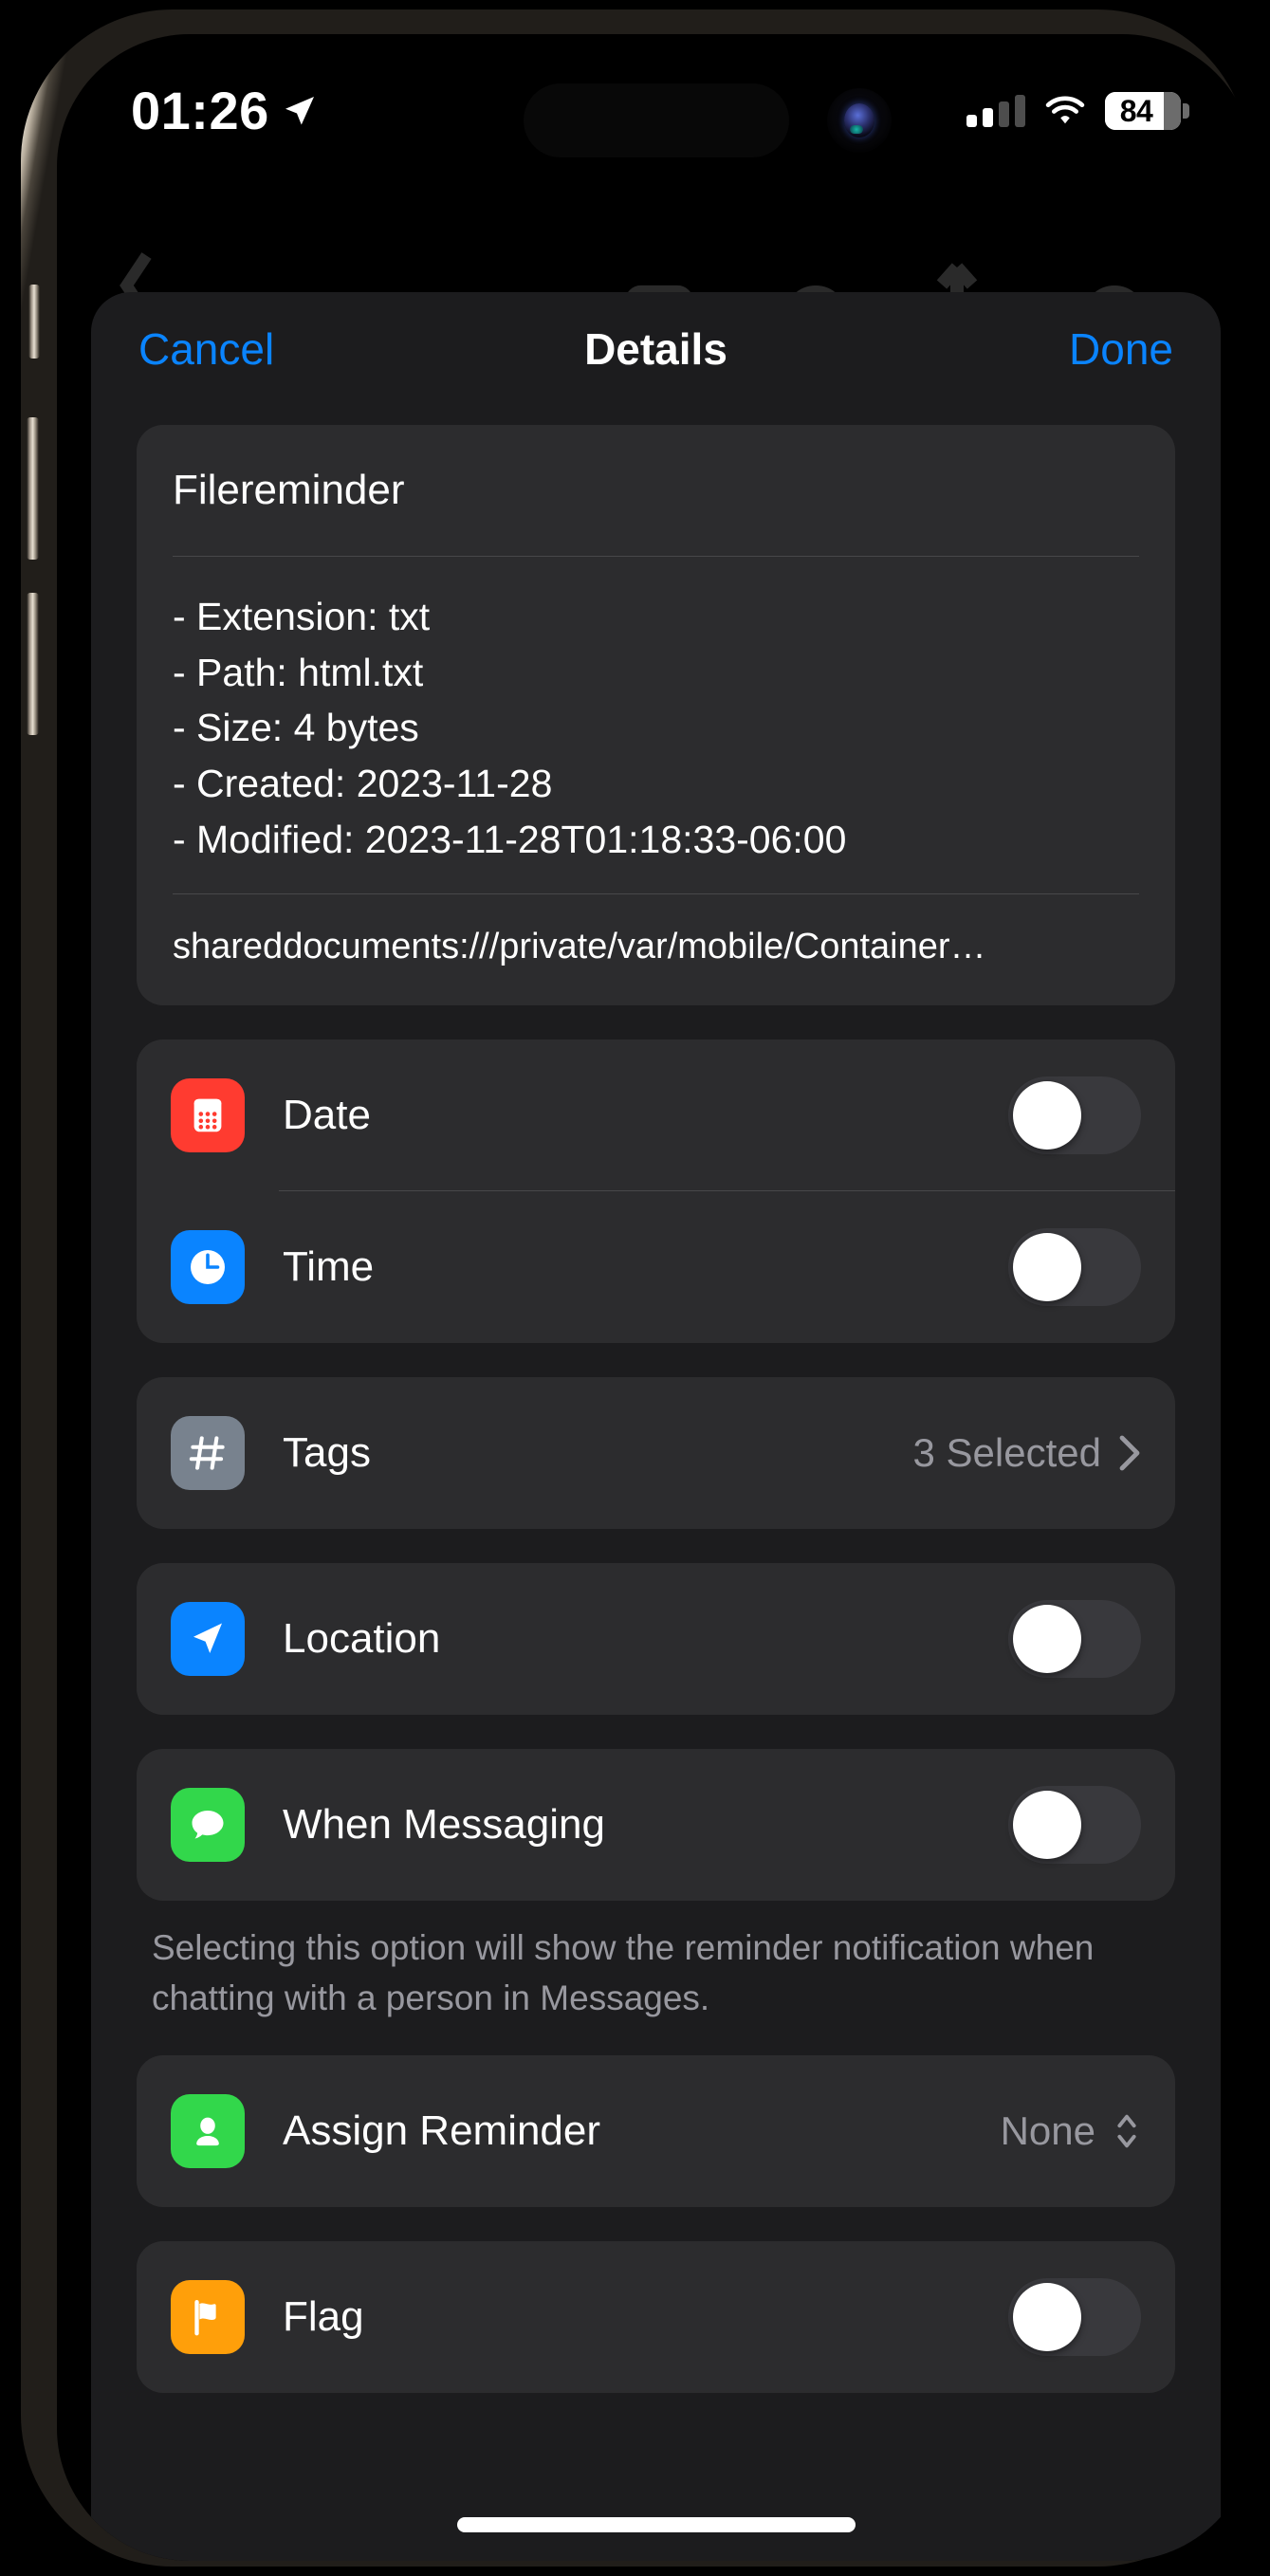  I want to click on tags-value: 3 Selected, so click(1006, 1453).